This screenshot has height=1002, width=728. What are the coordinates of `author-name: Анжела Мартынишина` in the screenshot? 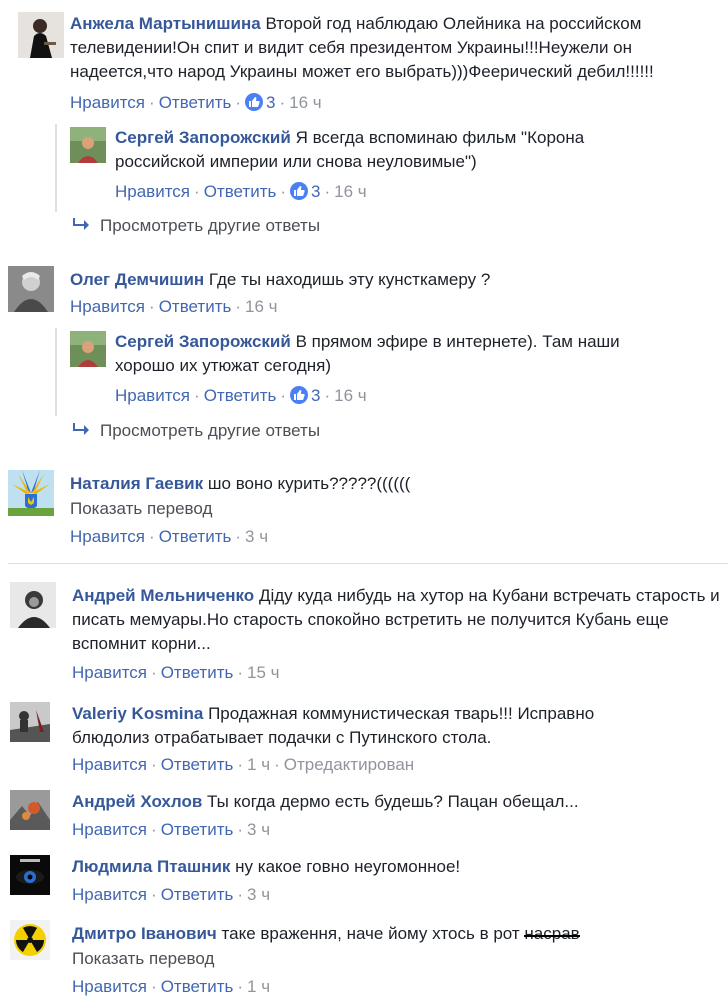 It's located at (165, 23).